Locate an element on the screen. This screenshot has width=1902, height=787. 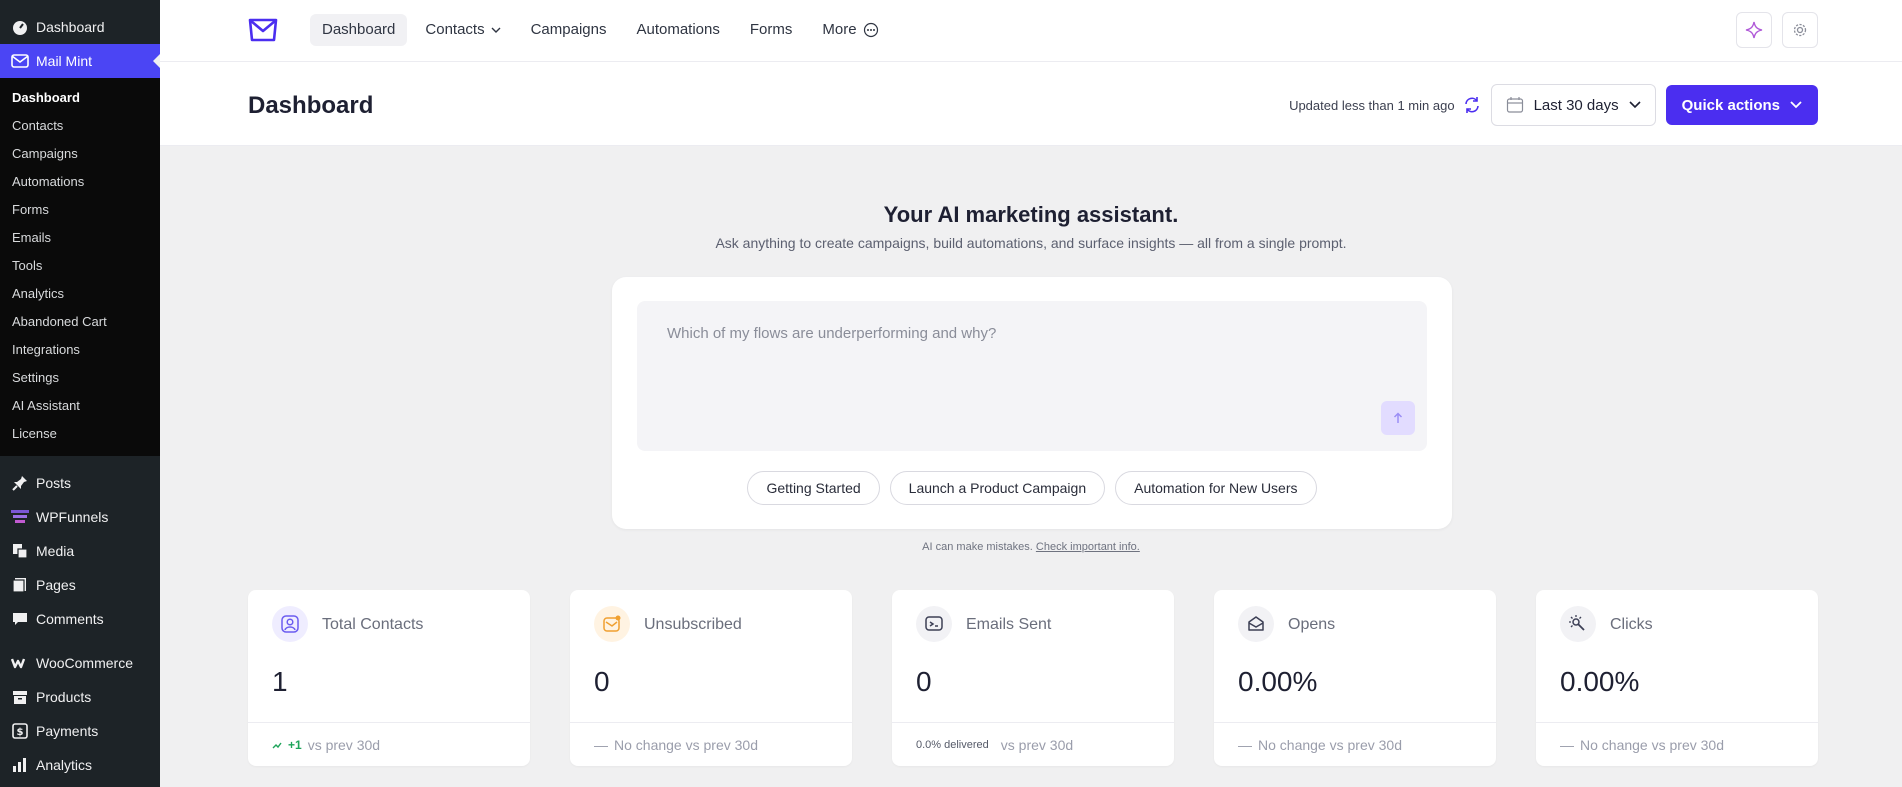
date-range-select: Last 30 days is located at coordinates (1573, 105).